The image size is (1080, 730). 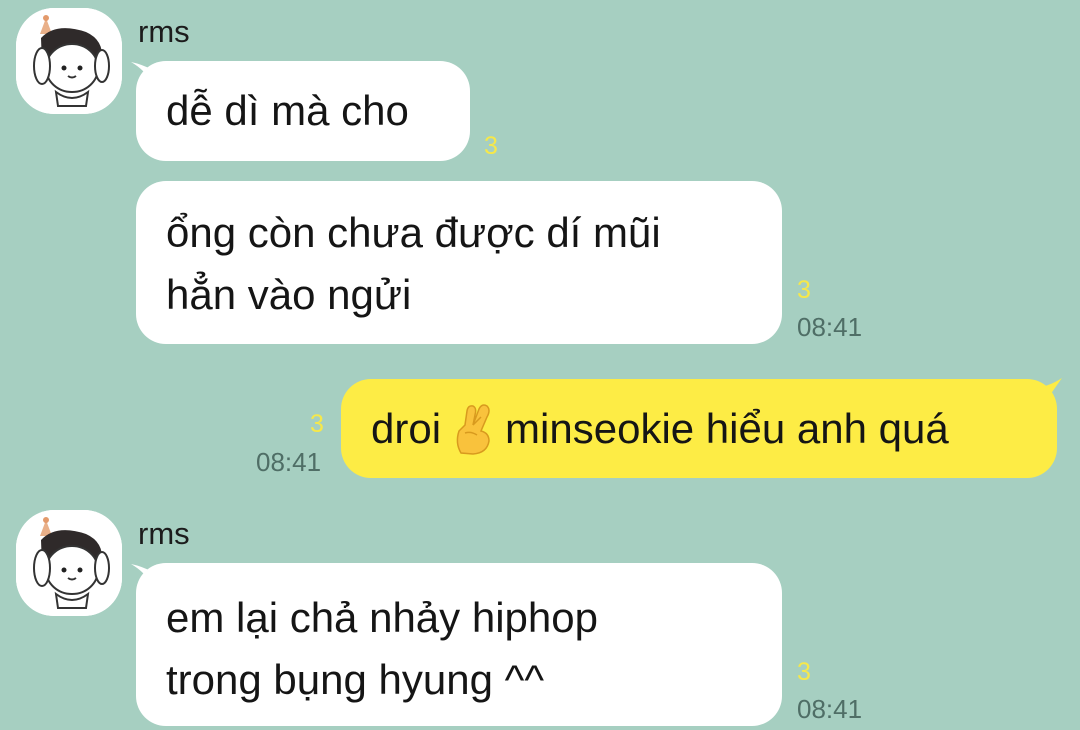 What do you see at coordinates (459, 262) in the screenshot?
I see `message-bubble: ổng còn chưa được dí mũi hẳn vào ngửi` at bounding box center [459, 262].